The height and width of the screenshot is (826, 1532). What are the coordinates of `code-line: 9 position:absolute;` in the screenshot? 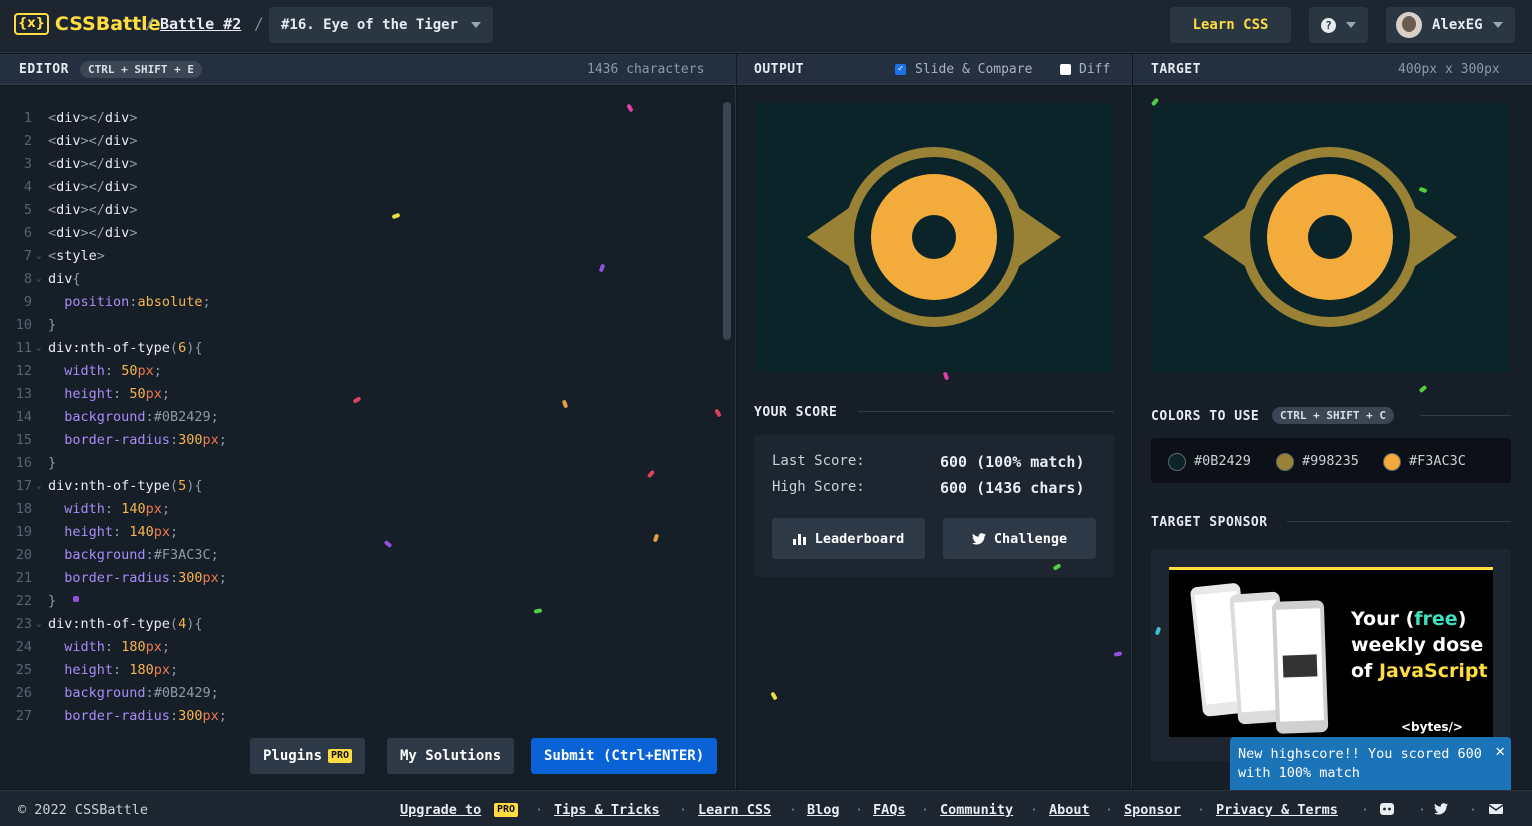 It's located at (105, 302).